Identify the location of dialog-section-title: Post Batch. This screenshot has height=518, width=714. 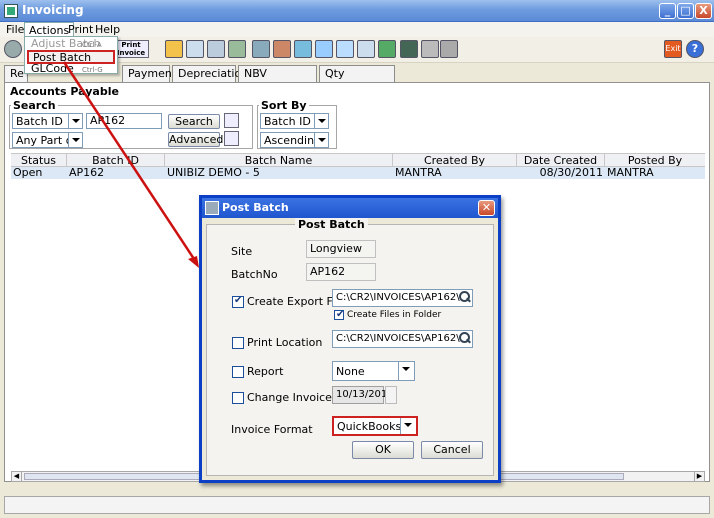
(331, 224).